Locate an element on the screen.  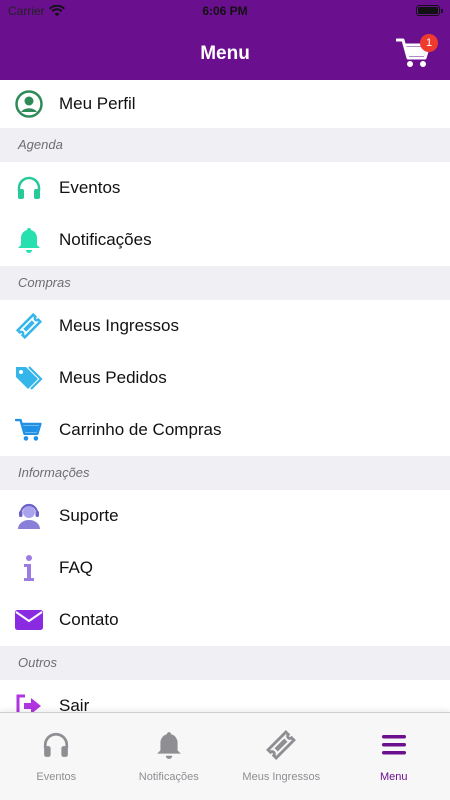
tab-notificacoes: Notificações is located at coordinates (169, 756).